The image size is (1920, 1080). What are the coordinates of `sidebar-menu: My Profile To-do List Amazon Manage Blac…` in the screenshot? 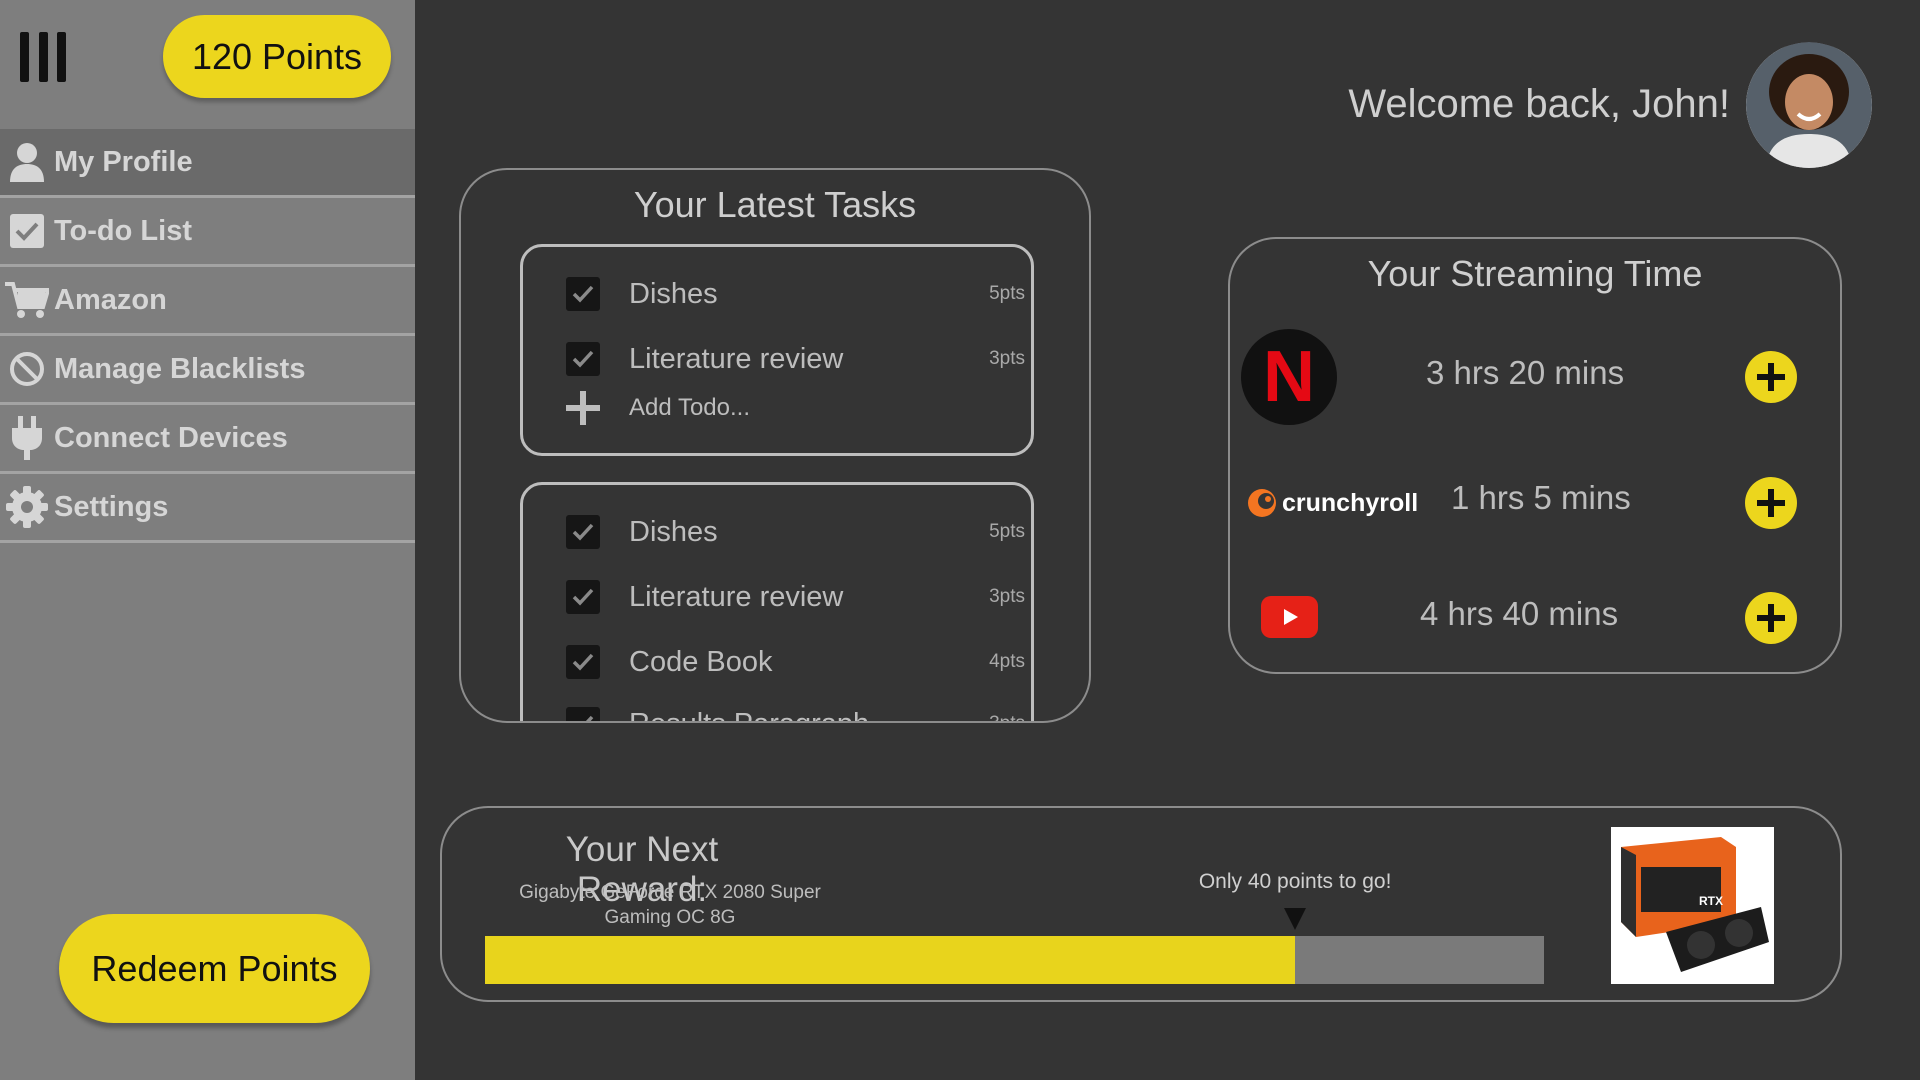 It's located at (207, 336).